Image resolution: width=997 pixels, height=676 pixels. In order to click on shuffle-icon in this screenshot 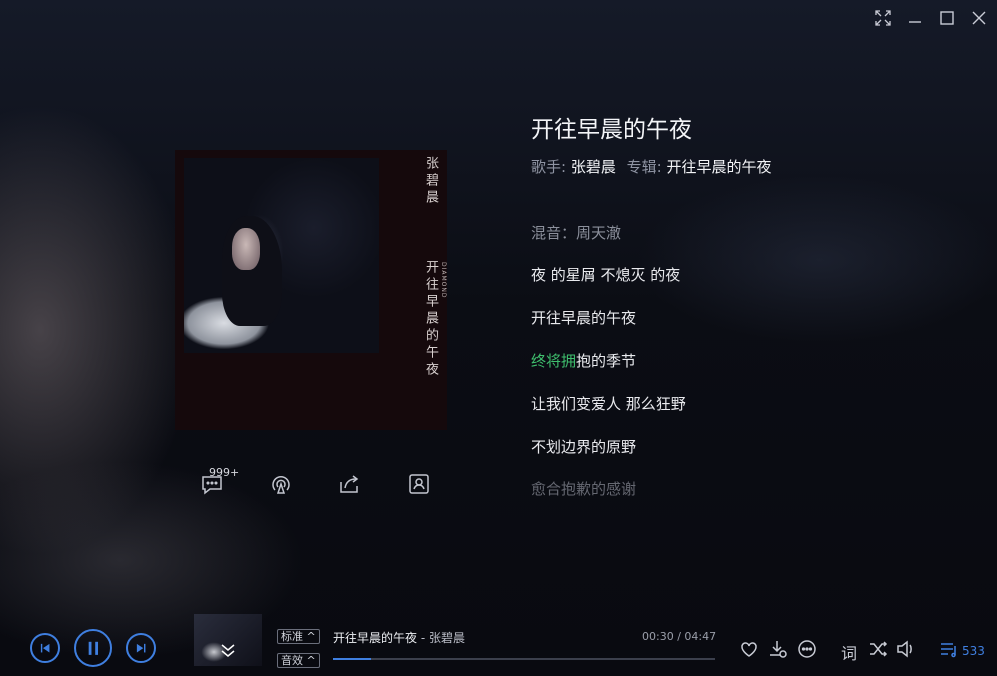, I will do `click(878, 649)`.